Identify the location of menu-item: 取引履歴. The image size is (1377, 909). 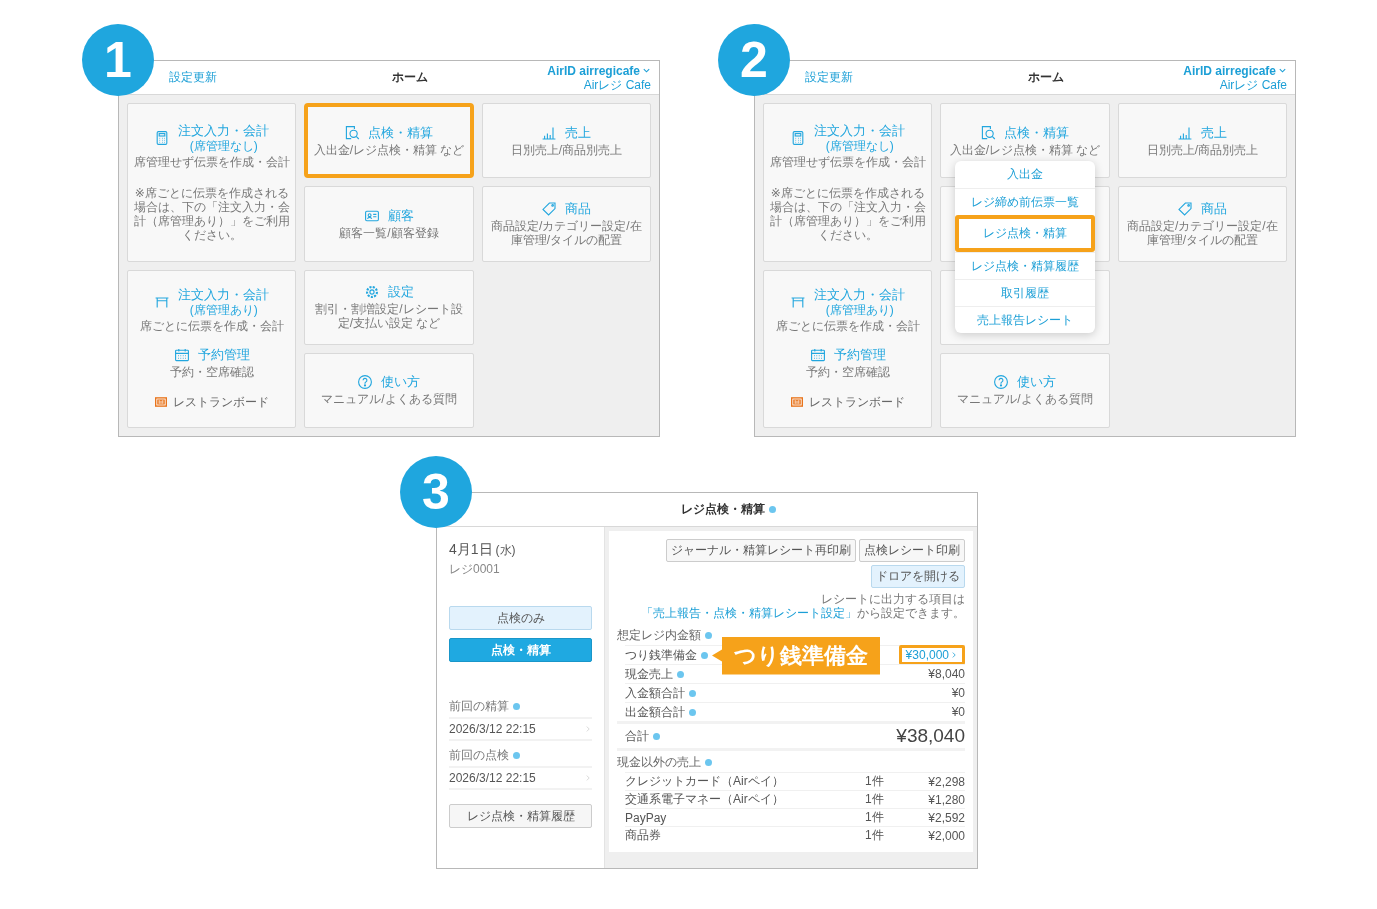
(1025, 292).